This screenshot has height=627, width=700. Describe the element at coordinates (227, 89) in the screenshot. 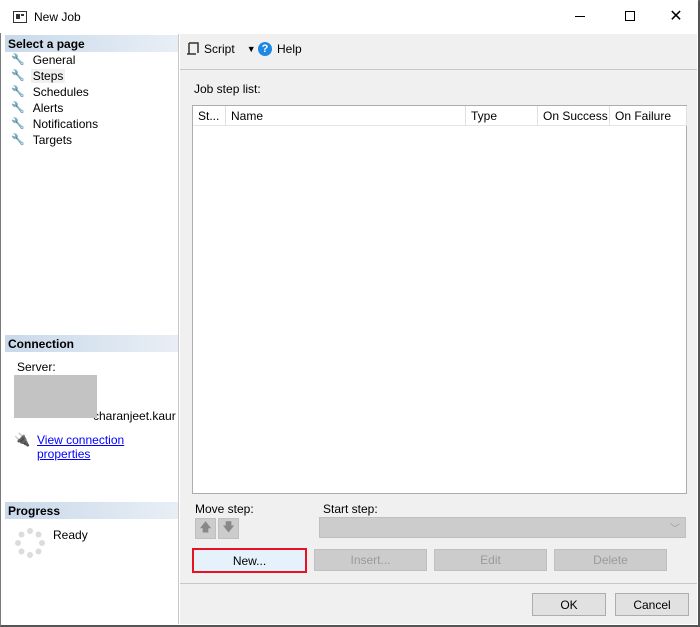

I see `job-step-list-label: Job step list:` at that location.